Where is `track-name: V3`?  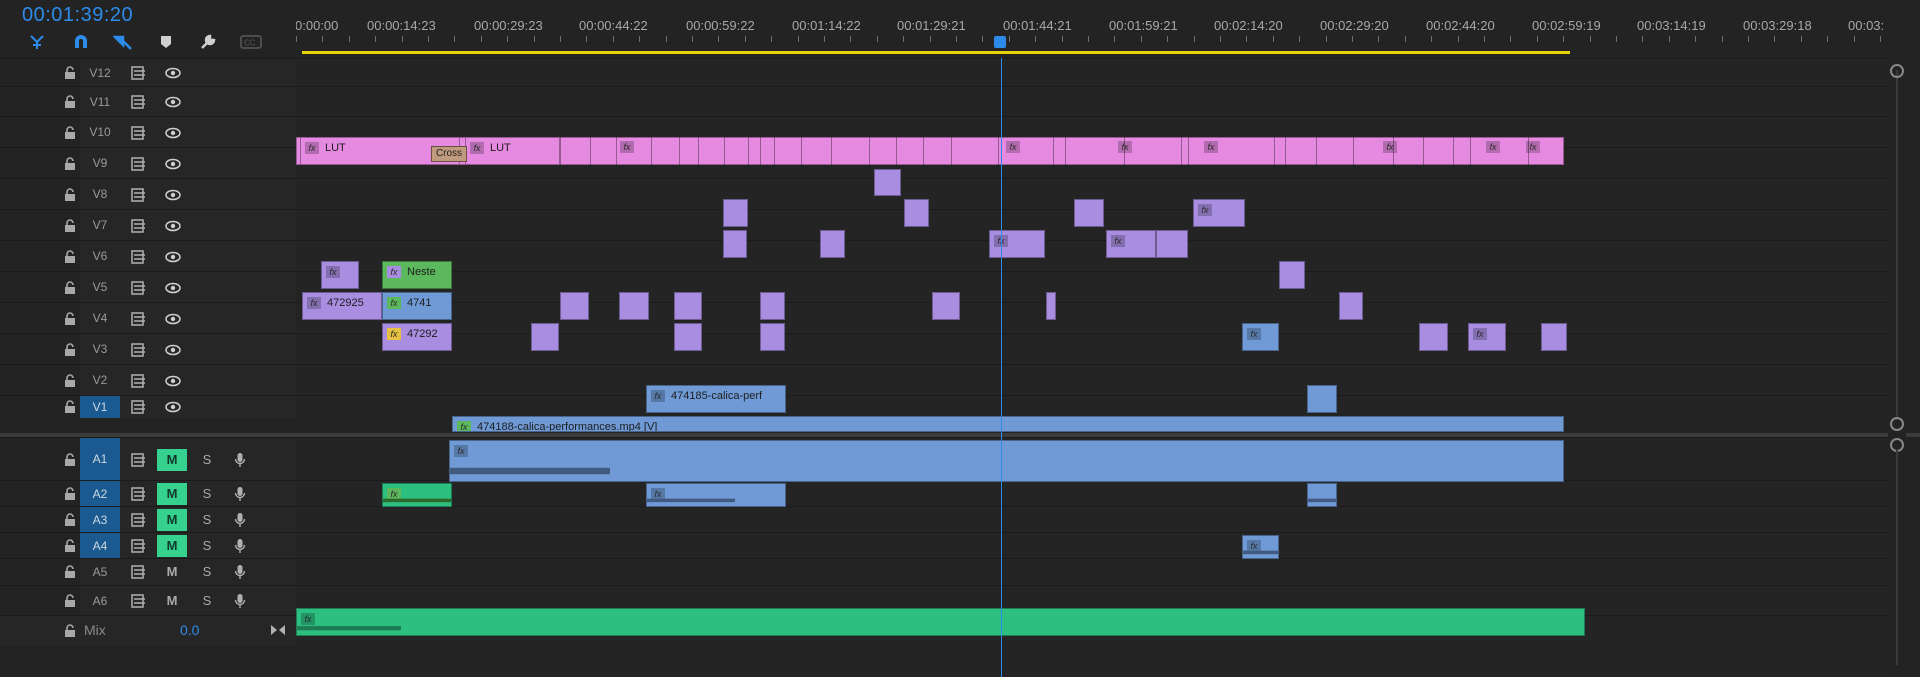
track-name: V3 is located at coordinates (100, 349).